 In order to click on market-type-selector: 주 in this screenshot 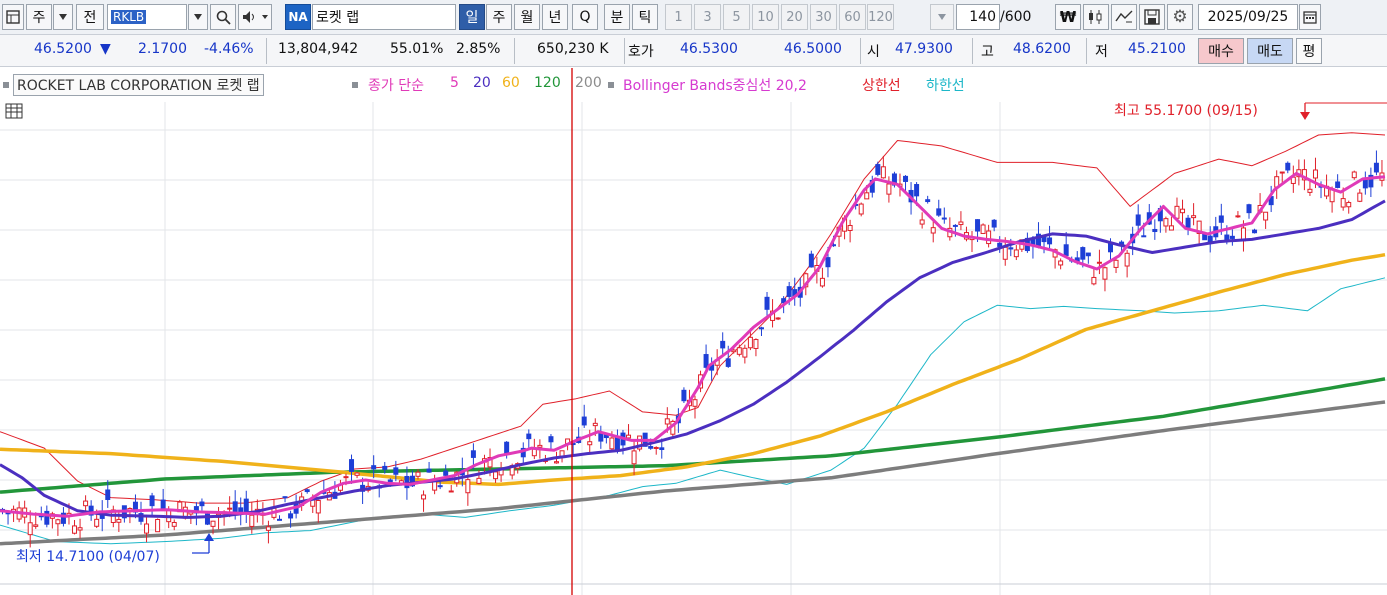, I will do `click(39, 17)`.